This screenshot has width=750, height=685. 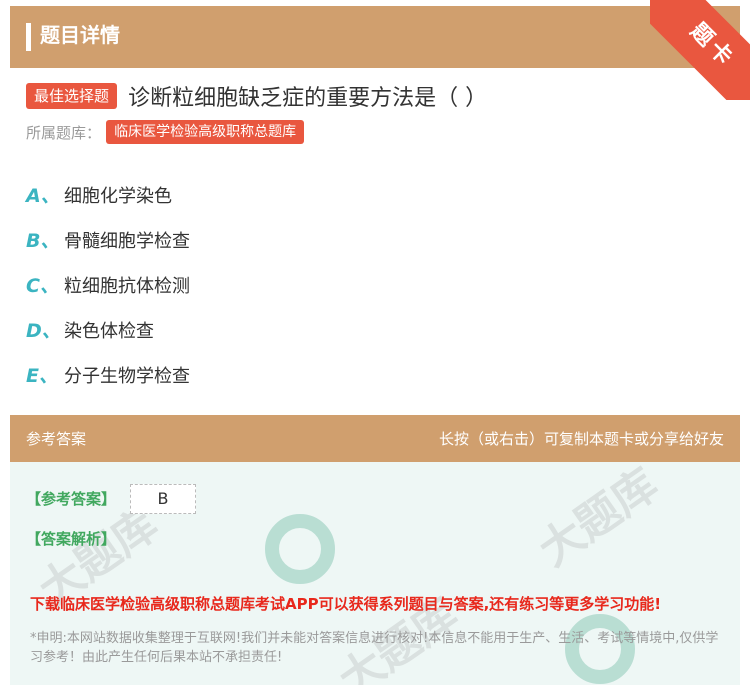 I want to click on answer-section-title: 参考答案, so click(x=56, y=439).